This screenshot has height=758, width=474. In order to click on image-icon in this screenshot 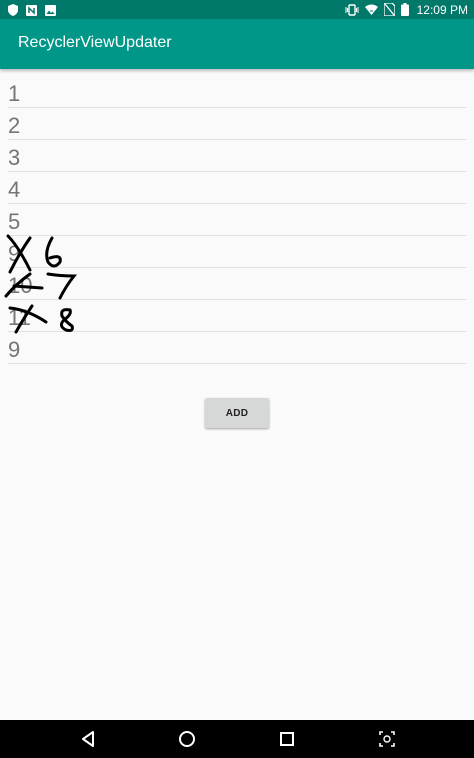, I will do `click(50, 10)`.